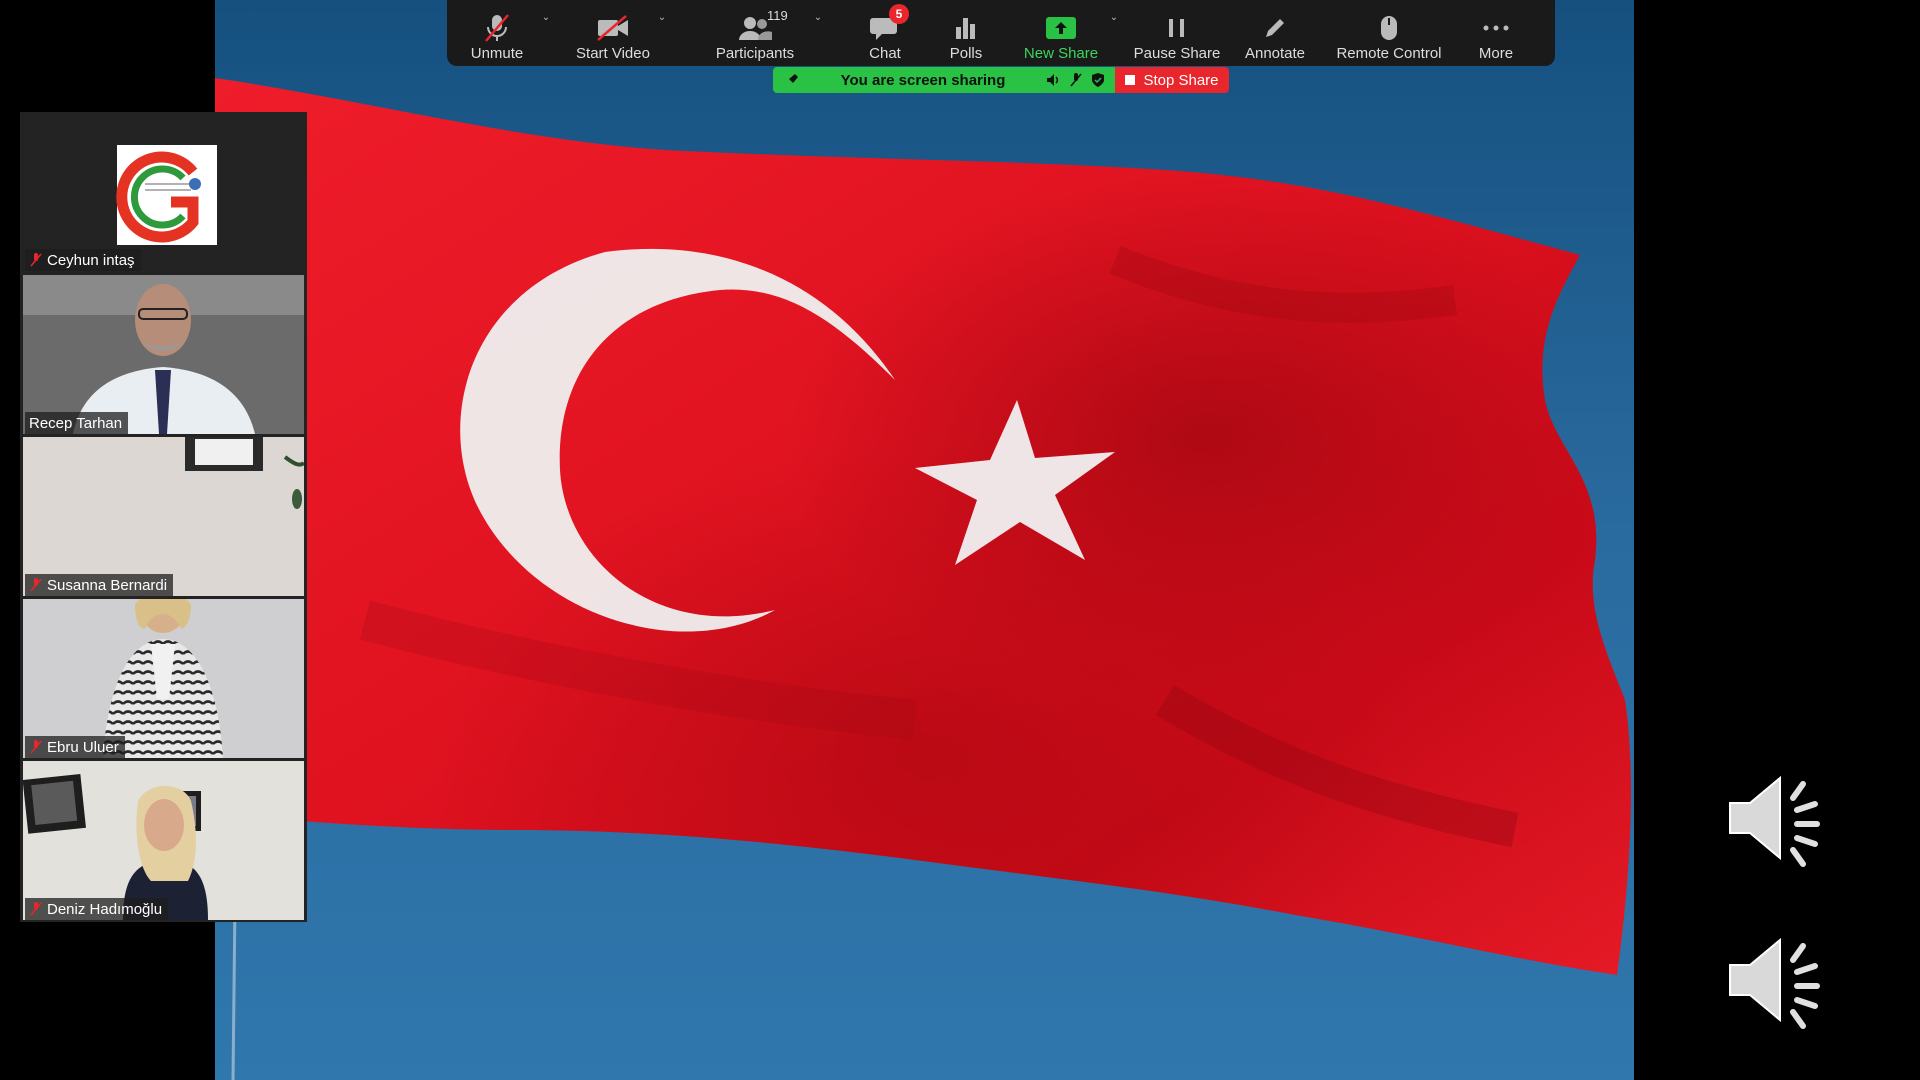 The image size is (1920, 1080). I want to click on screen-sharing-message: You are screen sharing, so click(923, 80).